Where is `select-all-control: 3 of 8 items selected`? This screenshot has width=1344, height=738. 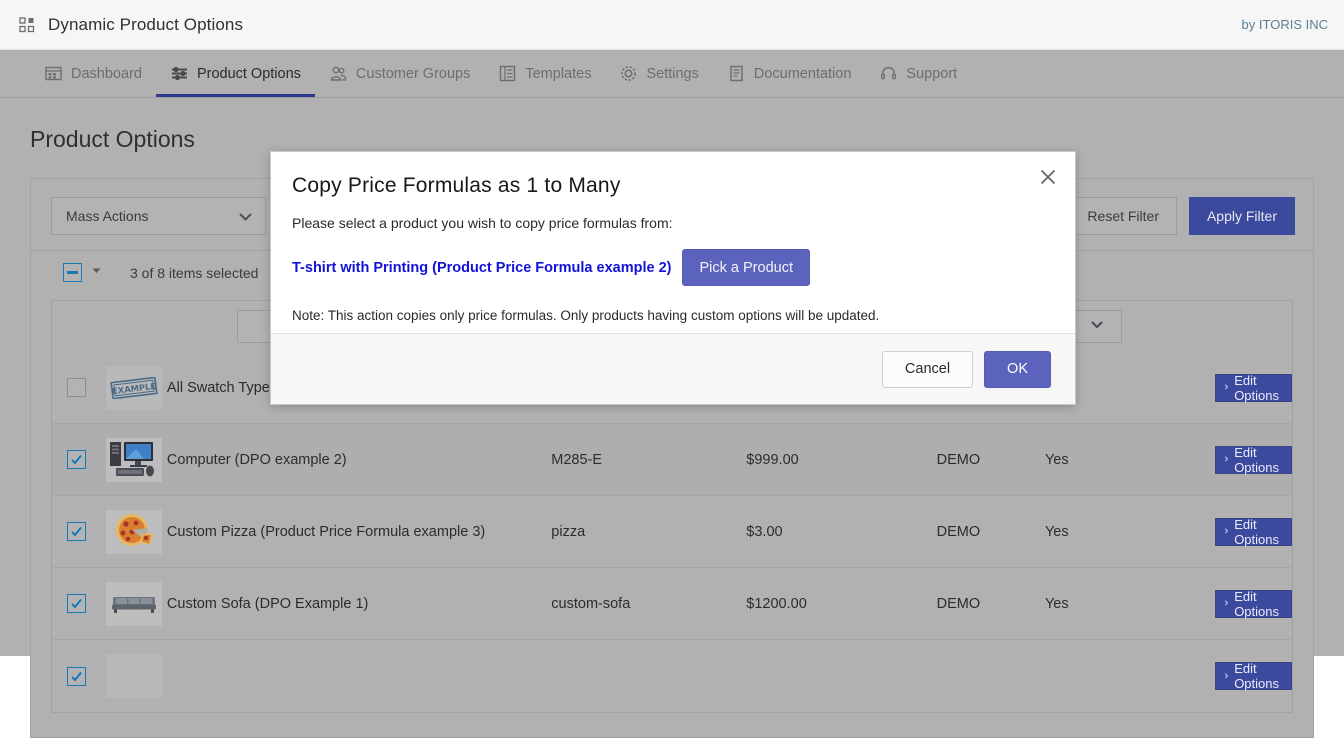
select-all-control: 3 of 8 items selected is located at coordinates (160, 272).